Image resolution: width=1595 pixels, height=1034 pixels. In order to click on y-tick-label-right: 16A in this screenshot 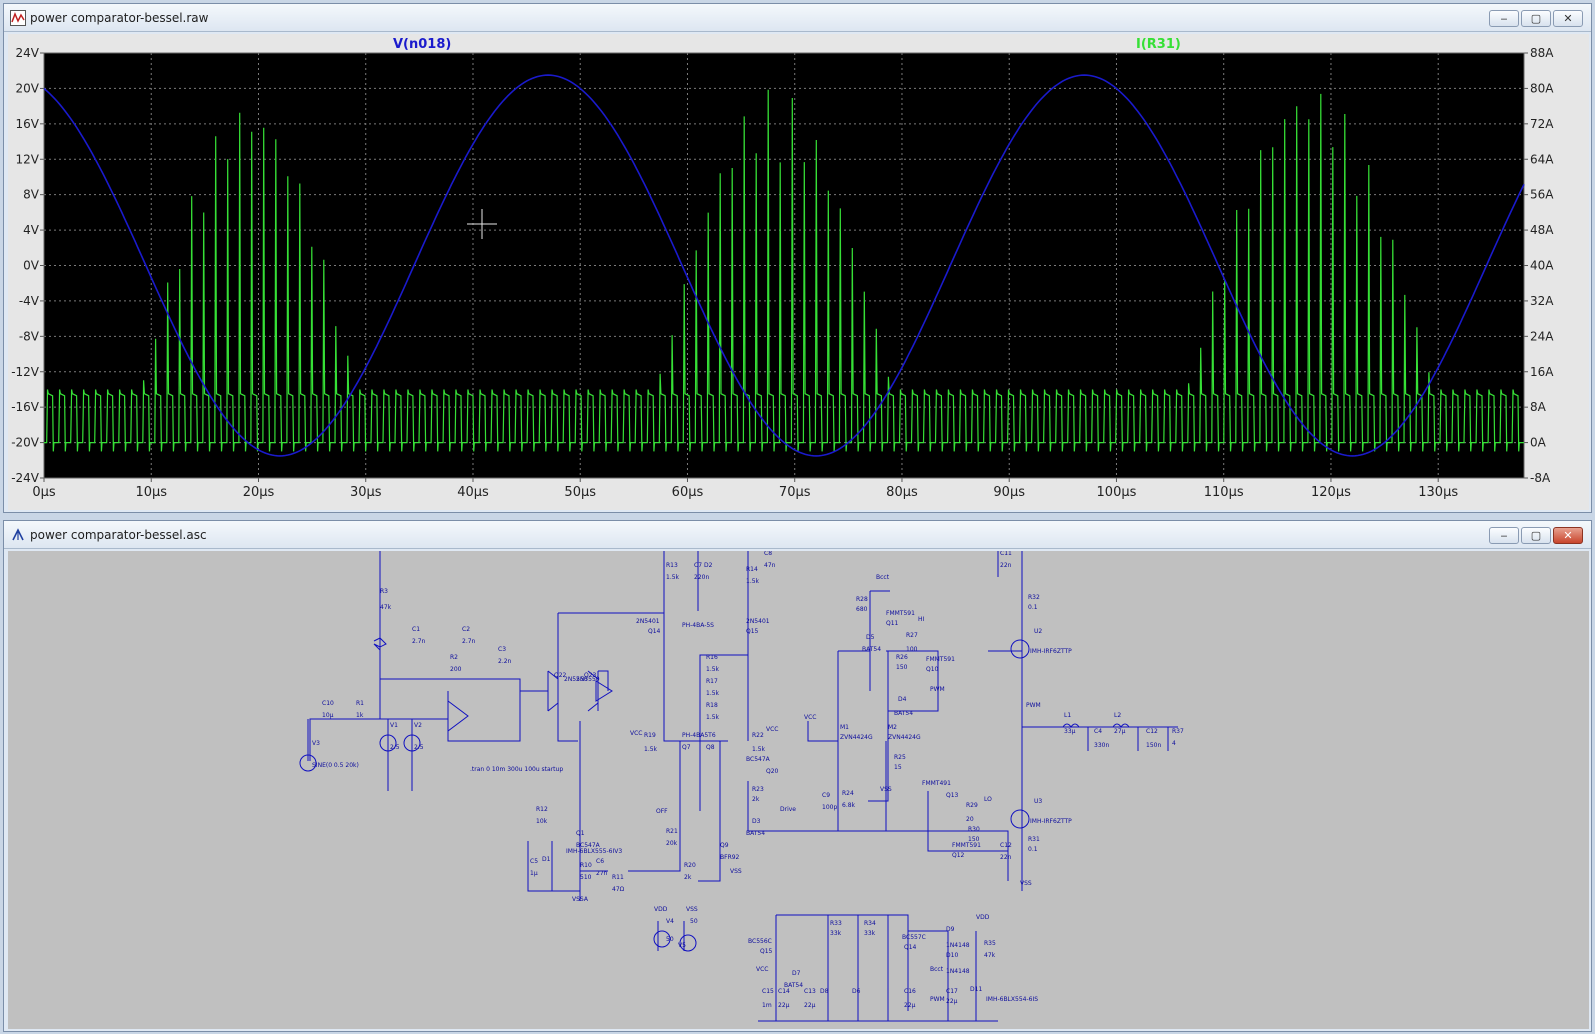, I will do `click(1542, 372)`.